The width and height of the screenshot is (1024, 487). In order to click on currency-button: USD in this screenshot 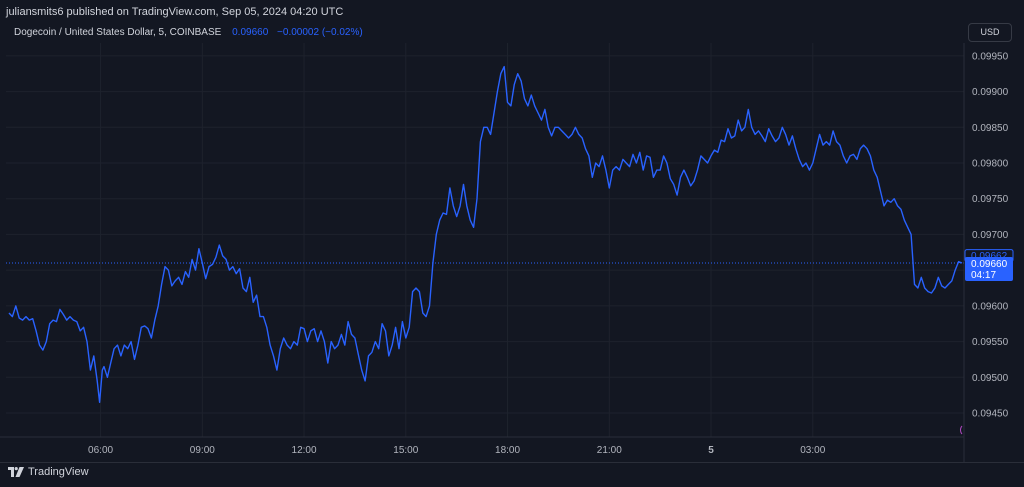, I will do `click(990, 32)`.